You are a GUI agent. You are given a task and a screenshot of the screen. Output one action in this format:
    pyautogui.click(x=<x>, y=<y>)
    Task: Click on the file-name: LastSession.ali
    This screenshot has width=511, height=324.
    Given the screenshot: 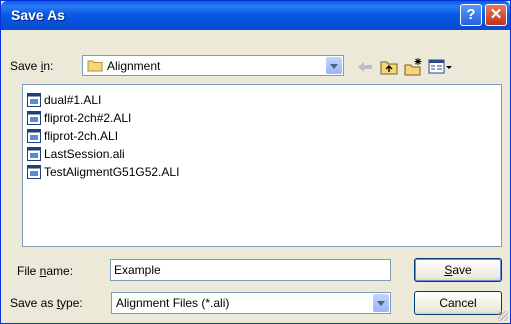 What is the action you would take?
    pyautogui.click(x=84, y=153)
    